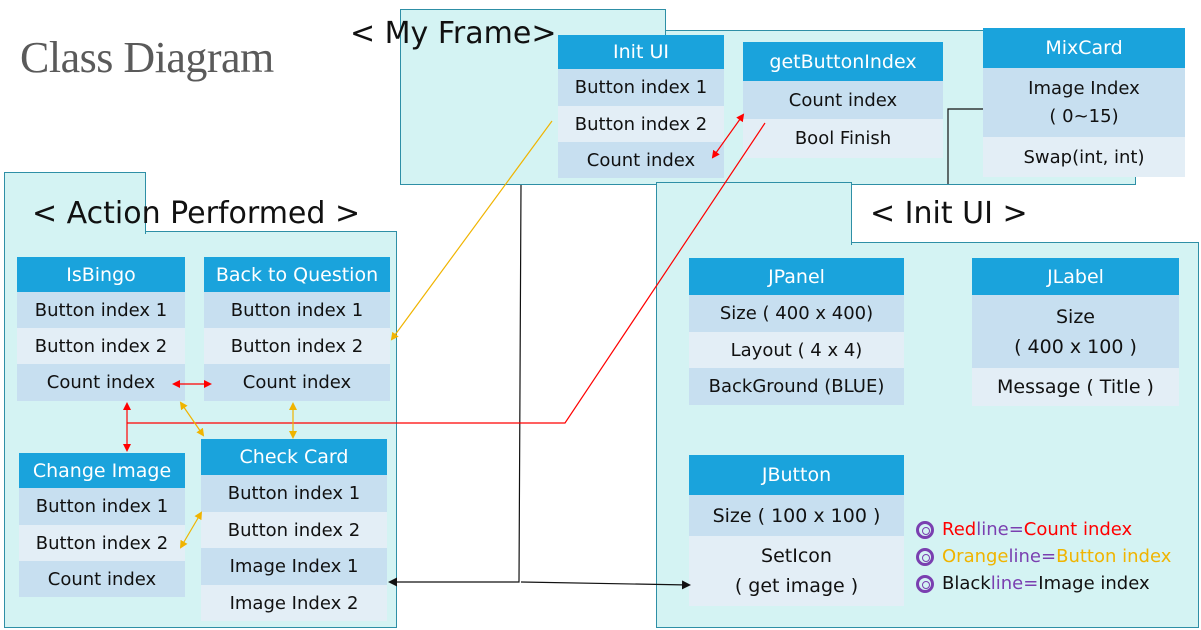  I want to click on legend-item-red: Red line = Count index, so click(1043, 529).